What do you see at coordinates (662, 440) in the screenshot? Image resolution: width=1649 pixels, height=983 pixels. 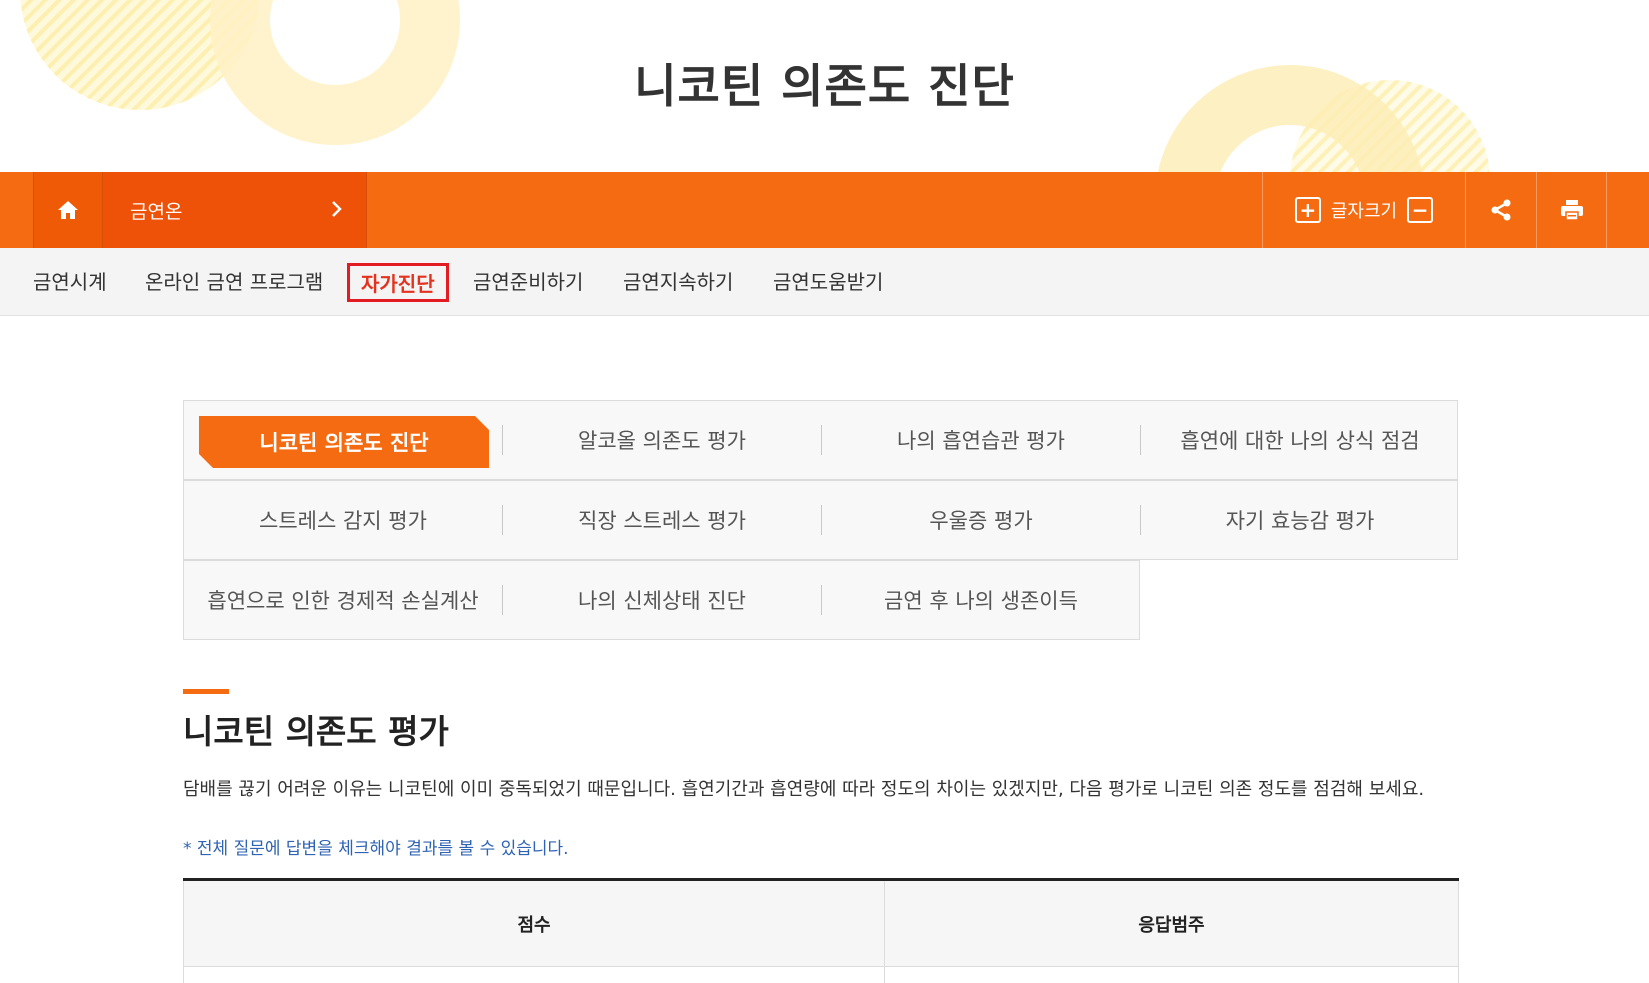 I see `tab-alcohol-dependence: 알코올 의존도 평가` at bounding box center [662, 440].